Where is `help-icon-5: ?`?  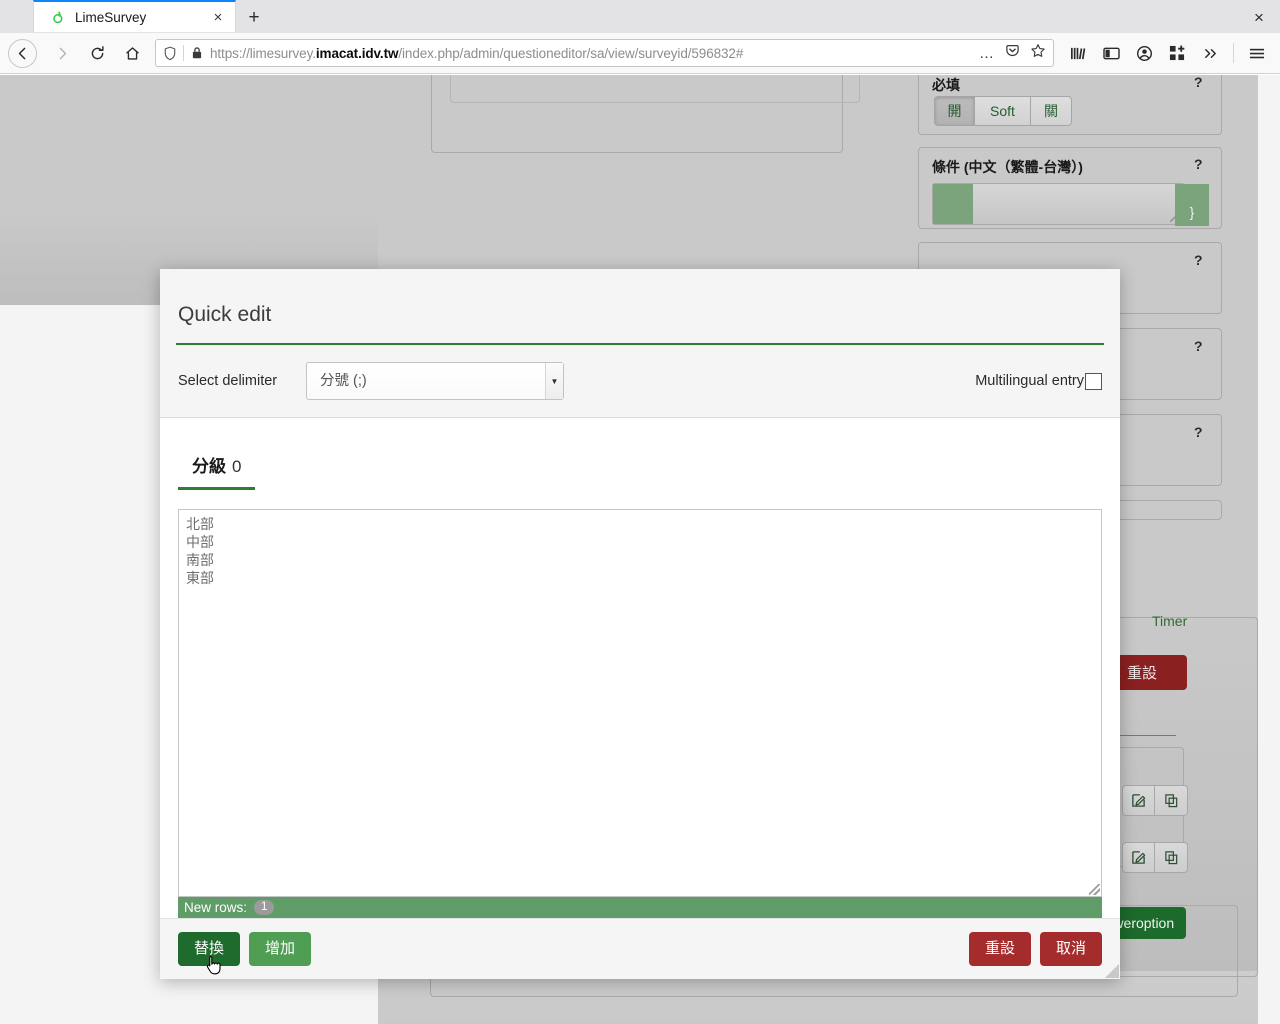 help-icon-5: ? is located at coordinates (1198, 432).